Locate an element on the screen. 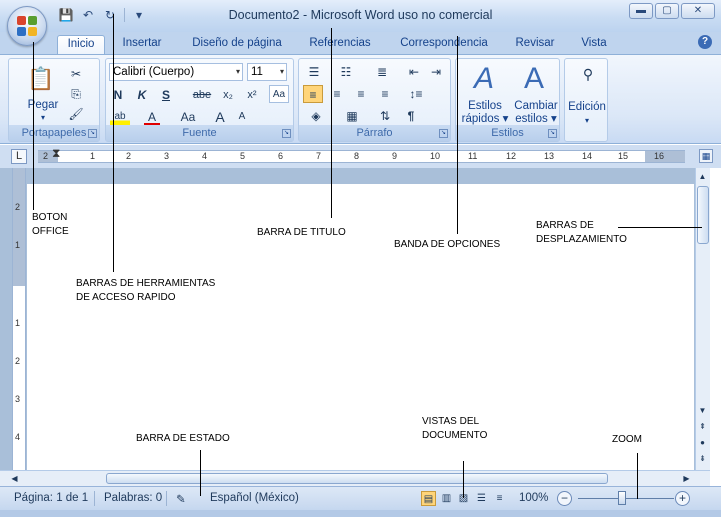 The image size is (721, 517). draft-view-icon: ≡ is located at coordinates (499, 498).